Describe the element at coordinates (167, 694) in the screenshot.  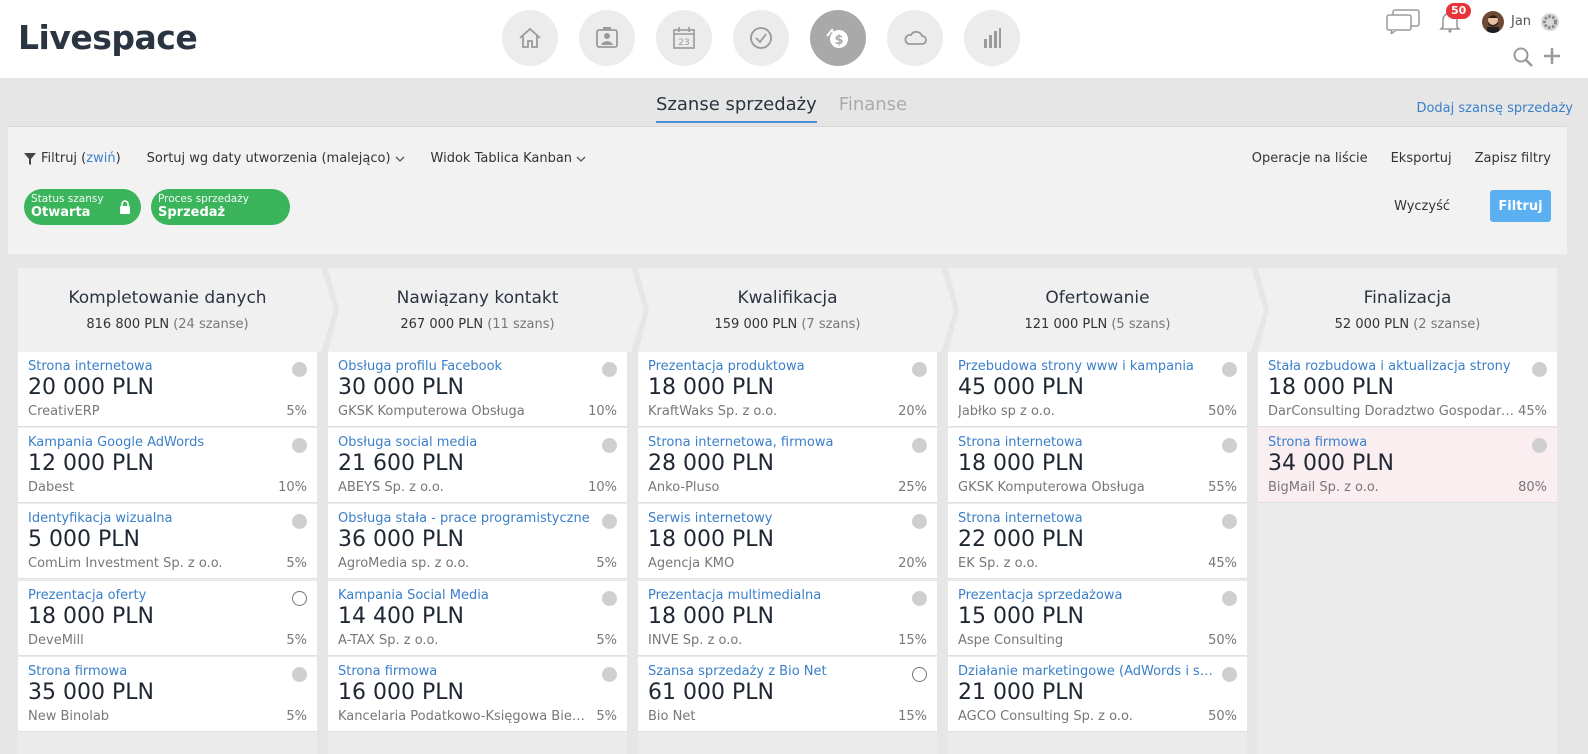
I see `deal-card: Strona firmowa 35 000 PLN New Binolab 5%` at that location.